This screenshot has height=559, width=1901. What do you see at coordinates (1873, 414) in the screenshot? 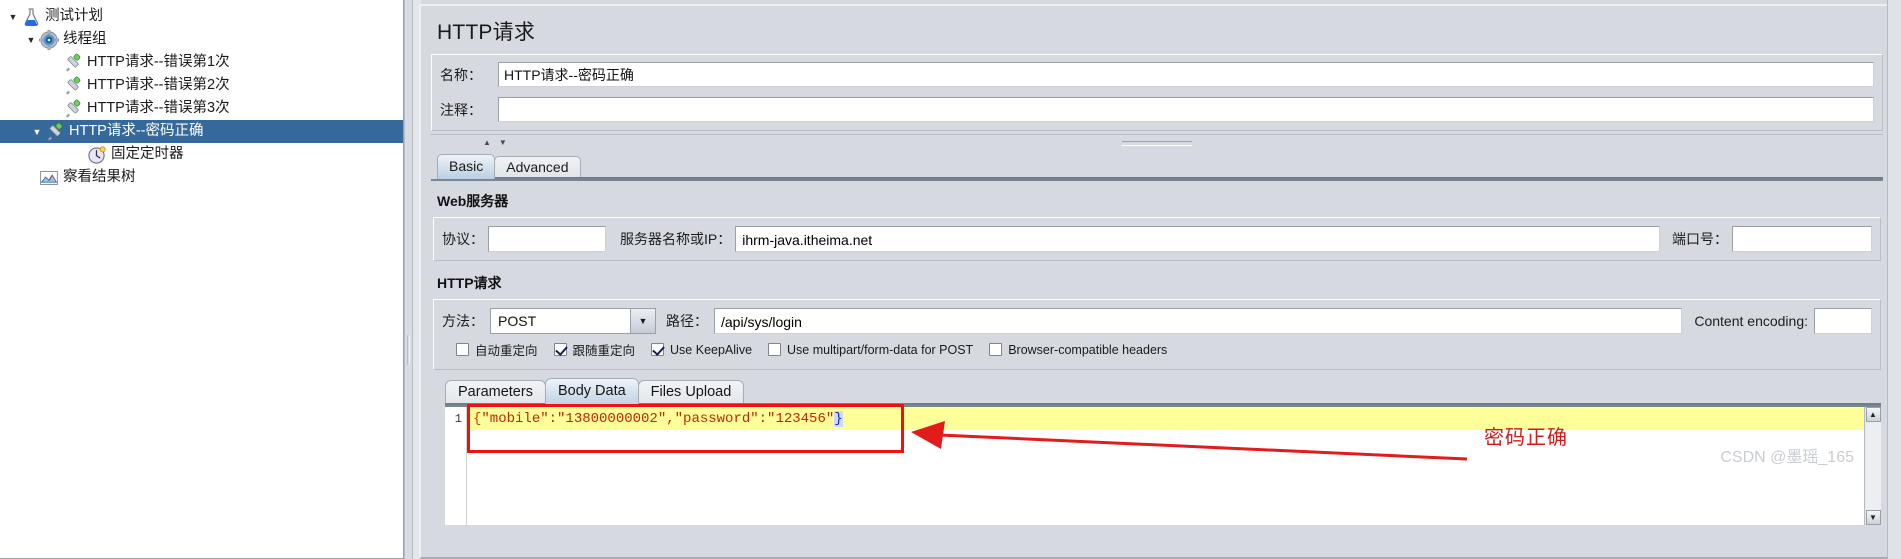
I see `scroll-up-icon: ▲` at bounding box center [1873, 414].